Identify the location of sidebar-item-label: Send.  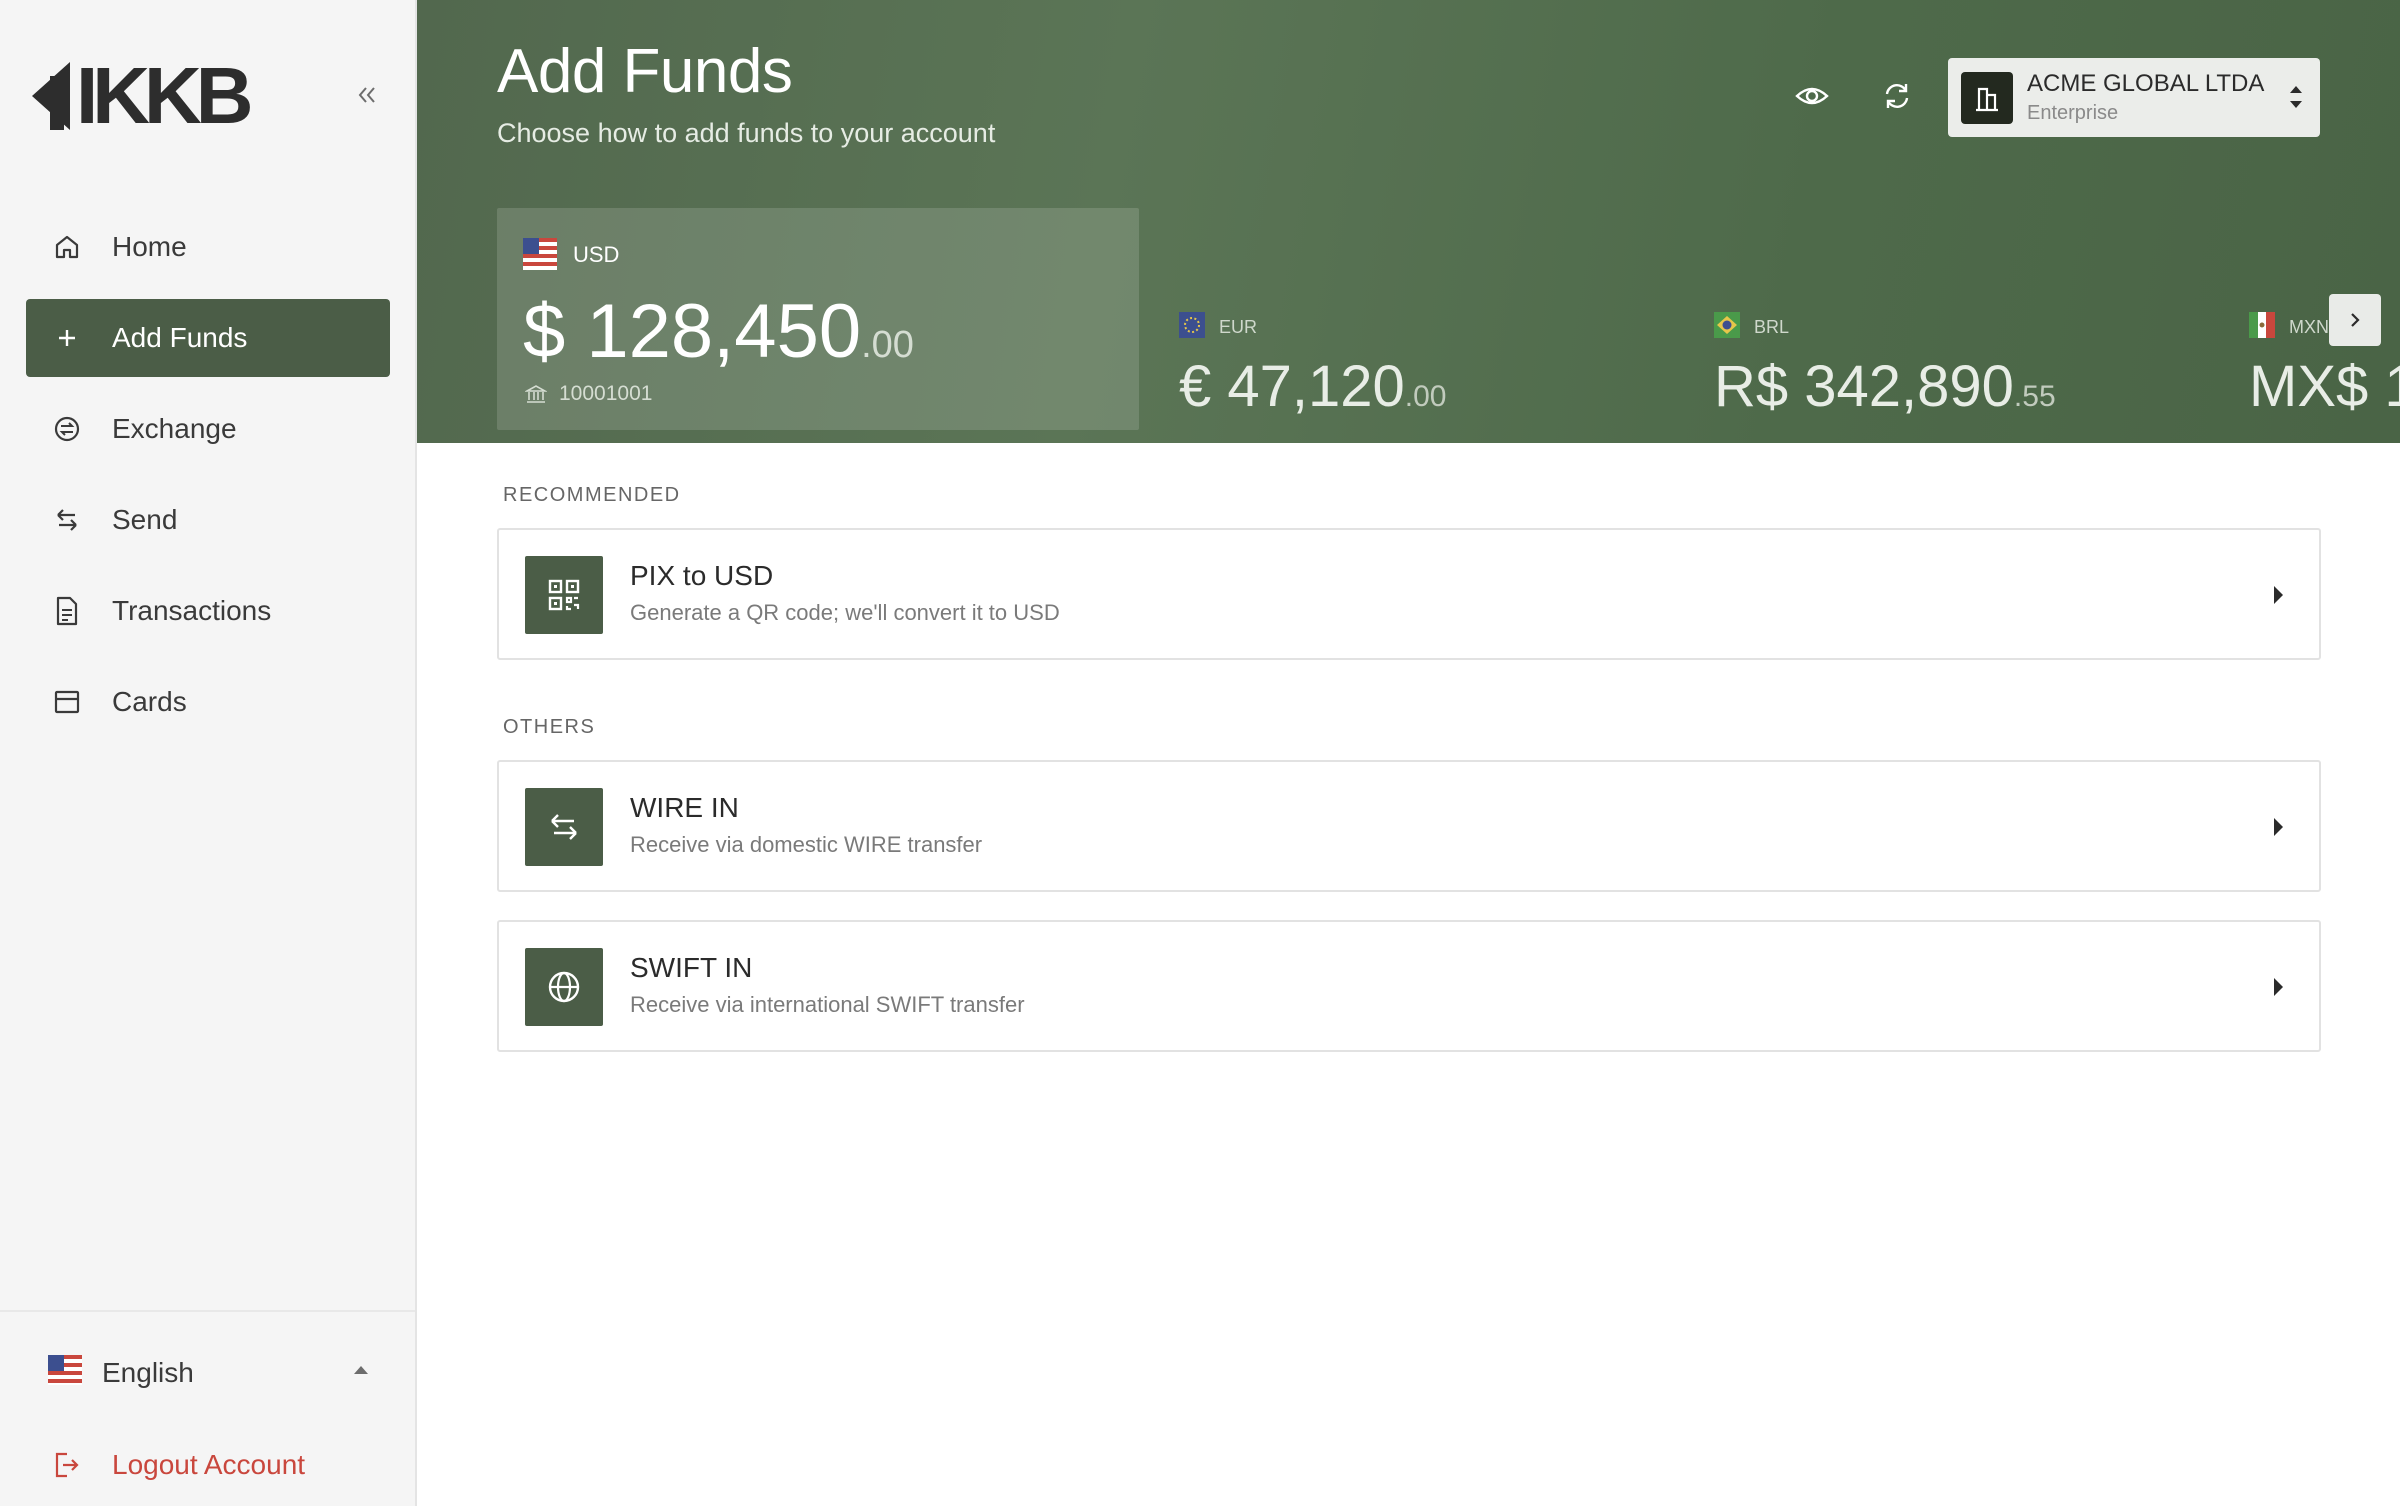
(145, 519).